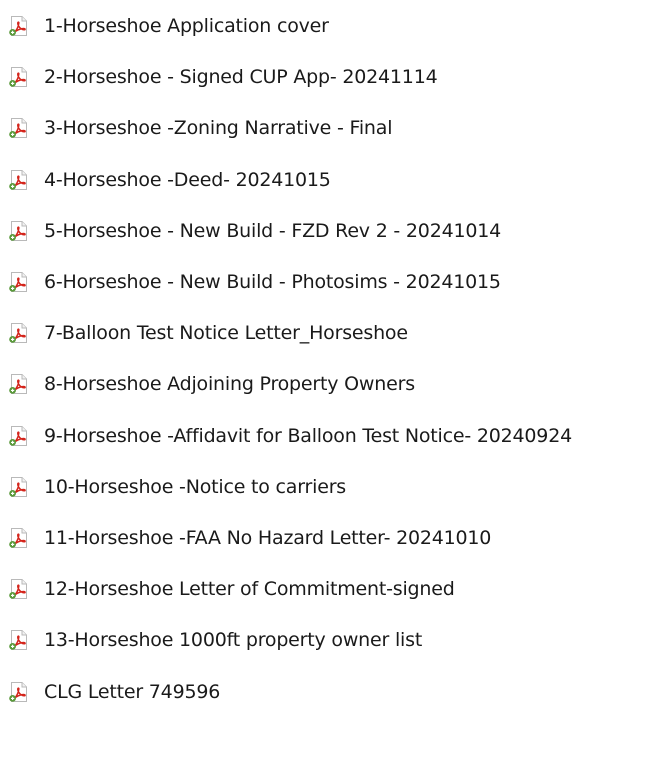 The image size is (650, 765). Describe the element at coordinates (195, 486) in the screenshot. I see `file-name: 10-Horseshoe -Notice to carriers` at that location.